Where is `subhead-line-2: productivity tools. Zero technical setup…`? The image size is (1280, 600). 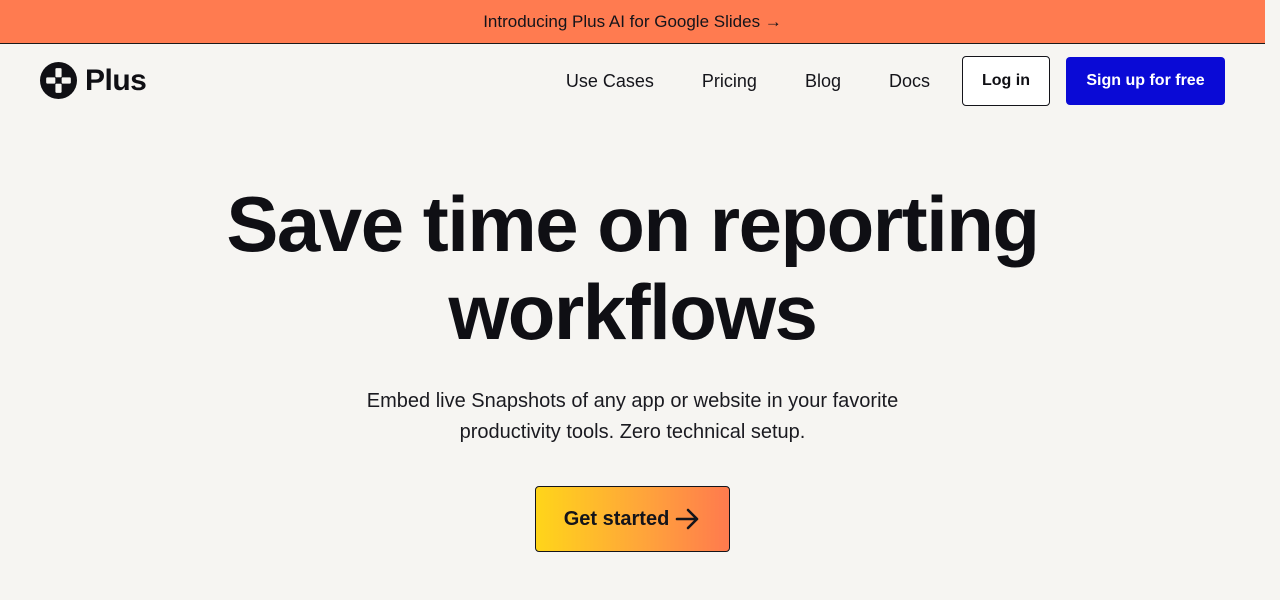
subhead-line-2: productivity tools. Zero technical setup… is located at coordinates (632, 432).